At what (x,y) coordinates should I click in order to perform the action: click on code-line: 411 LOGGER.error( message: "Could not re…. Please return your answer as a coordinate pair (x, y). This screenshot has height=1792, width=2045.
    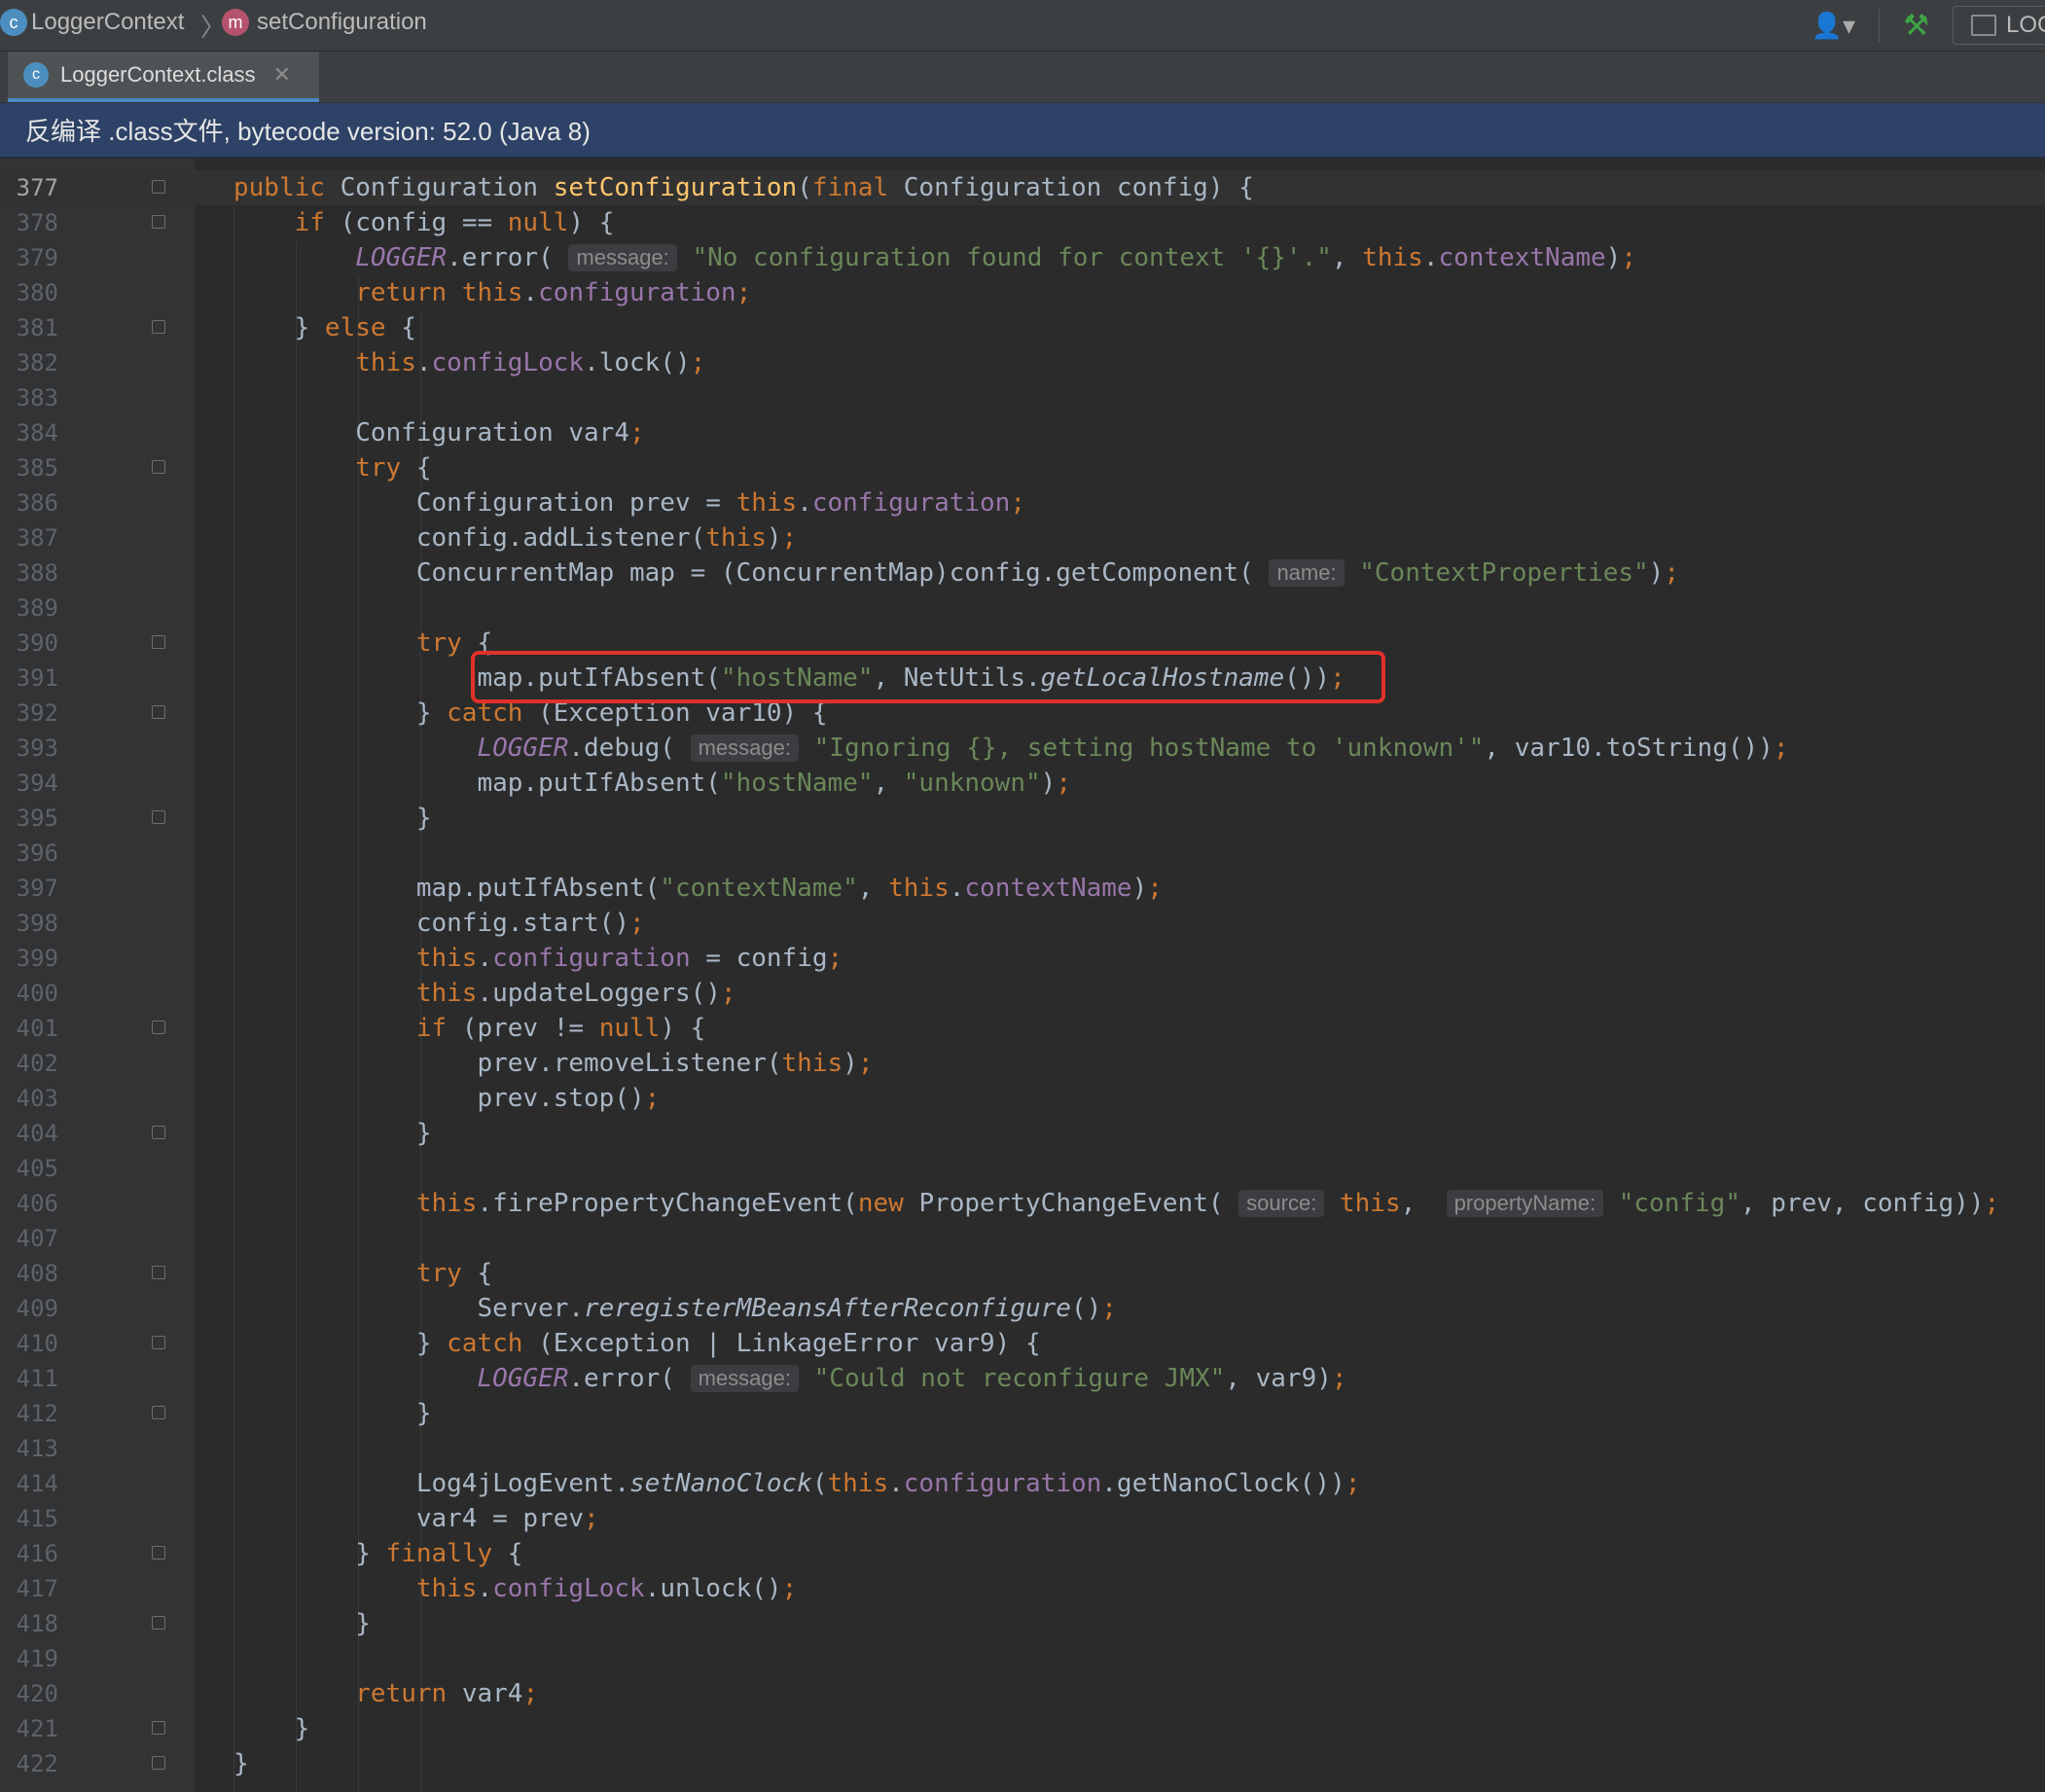
    Looking at the image, I should click on (1022, 1378).